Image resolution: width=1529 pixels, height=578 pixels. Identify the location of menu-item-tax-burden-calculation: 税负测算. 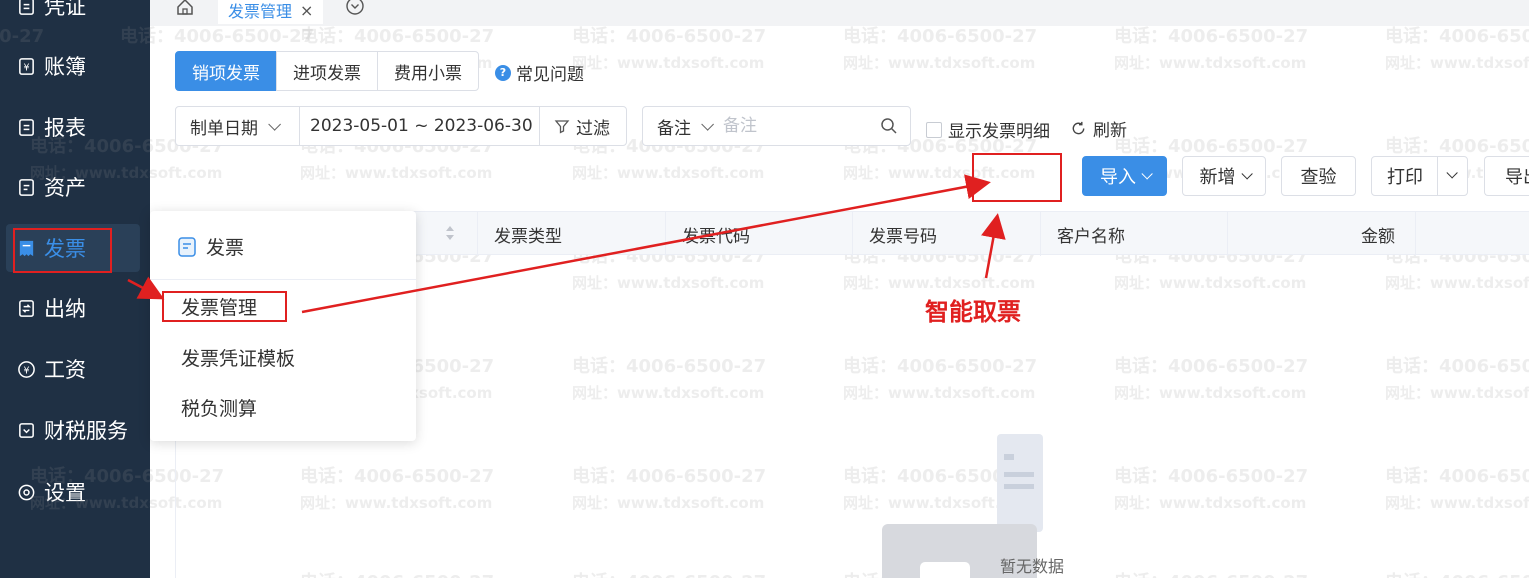
(219, 407).